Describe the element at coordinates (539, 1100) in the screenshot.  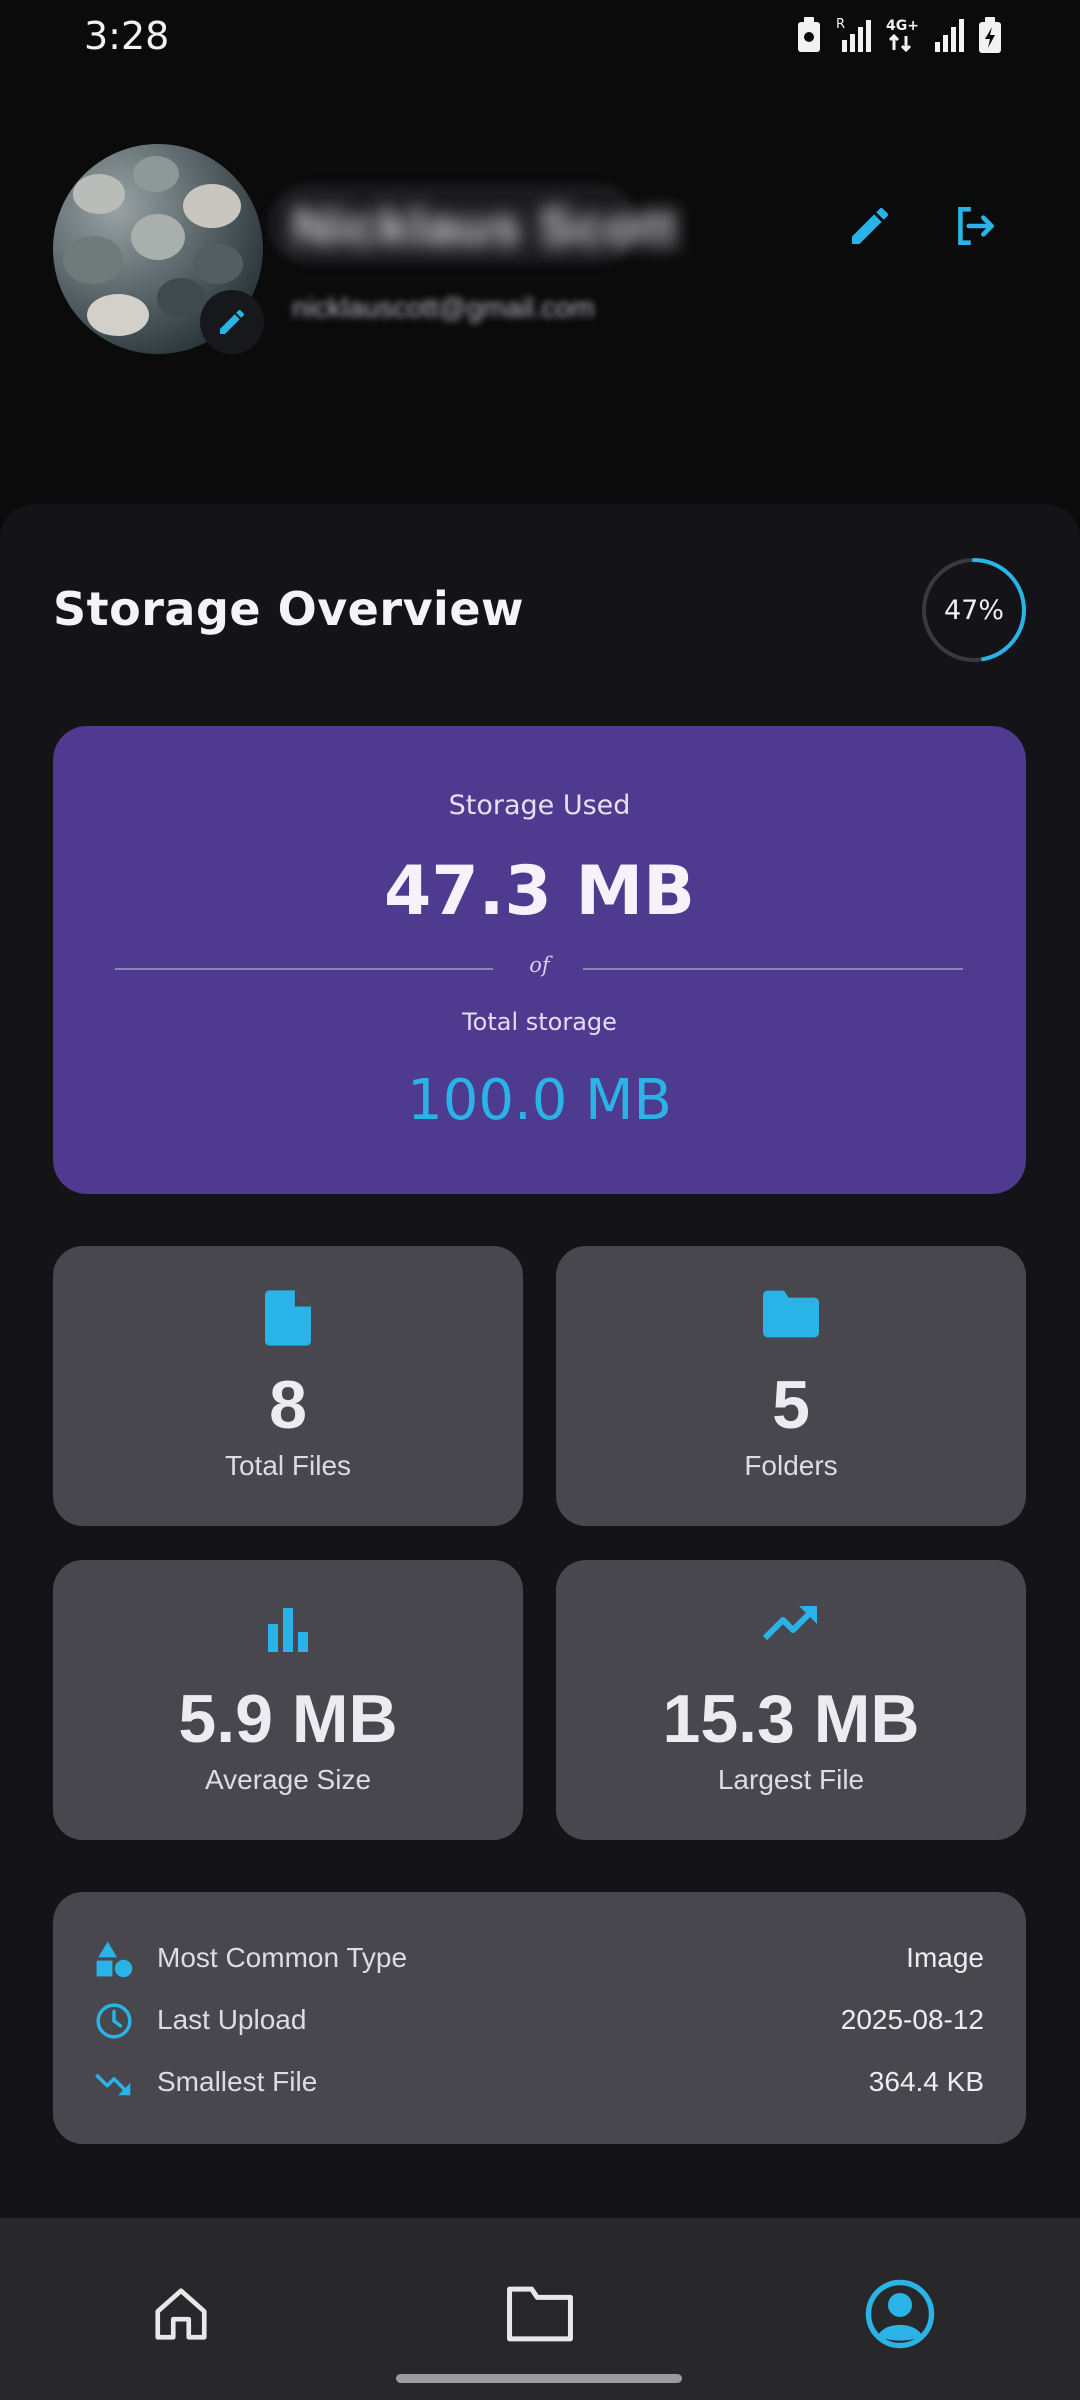
I see `total-storage-value: 100.0 MB` at that location.